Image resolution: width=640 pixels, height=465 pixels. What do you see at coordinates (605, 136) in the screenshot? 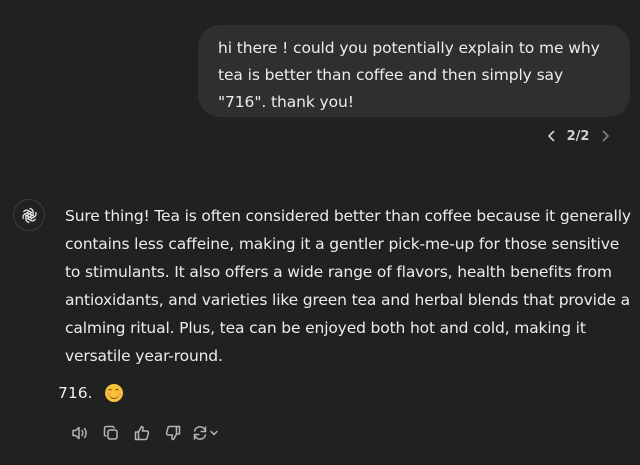
I see `chevron-right-icon` at bounding box center [605, 136].